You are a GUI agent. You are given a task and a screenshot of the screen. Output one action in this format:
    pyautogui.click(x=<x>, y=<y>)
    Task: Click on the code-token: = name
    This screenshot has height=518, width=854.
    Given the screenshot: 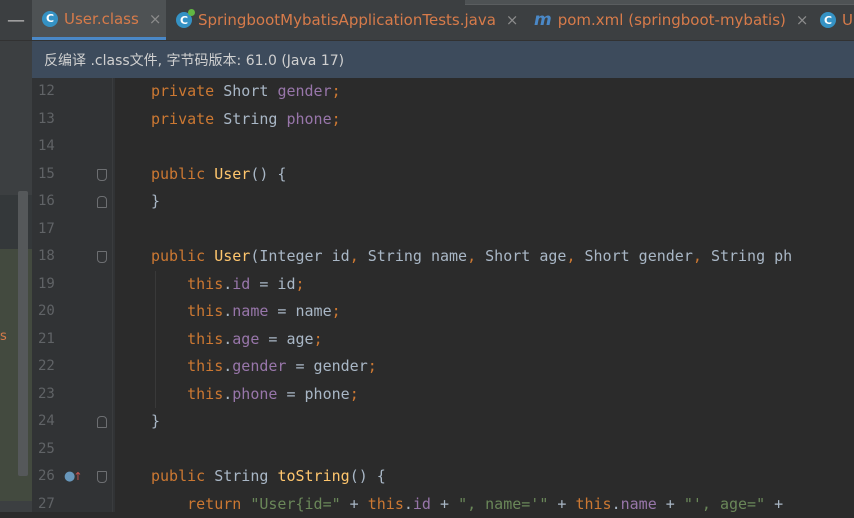 What is the action you would take?
    pyautogui.click(x=300, y=311)
    